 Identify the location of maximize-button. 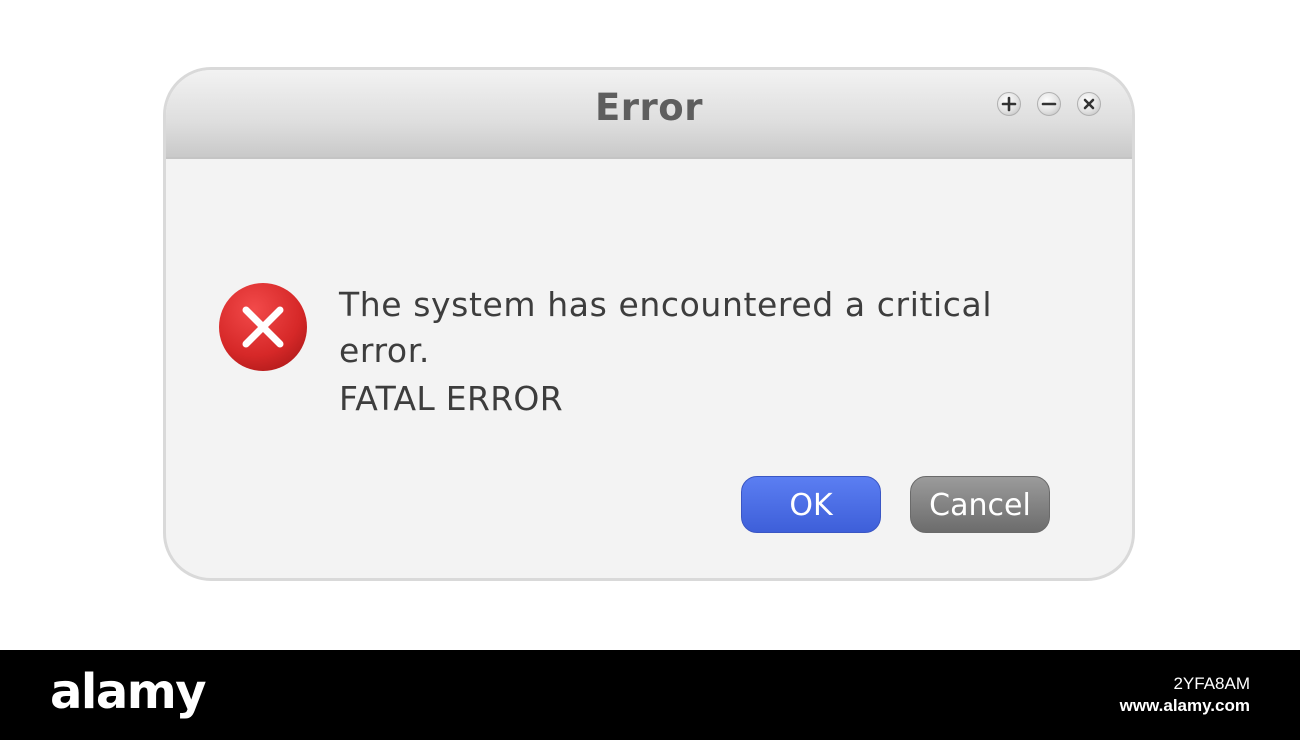
(1009, 104).